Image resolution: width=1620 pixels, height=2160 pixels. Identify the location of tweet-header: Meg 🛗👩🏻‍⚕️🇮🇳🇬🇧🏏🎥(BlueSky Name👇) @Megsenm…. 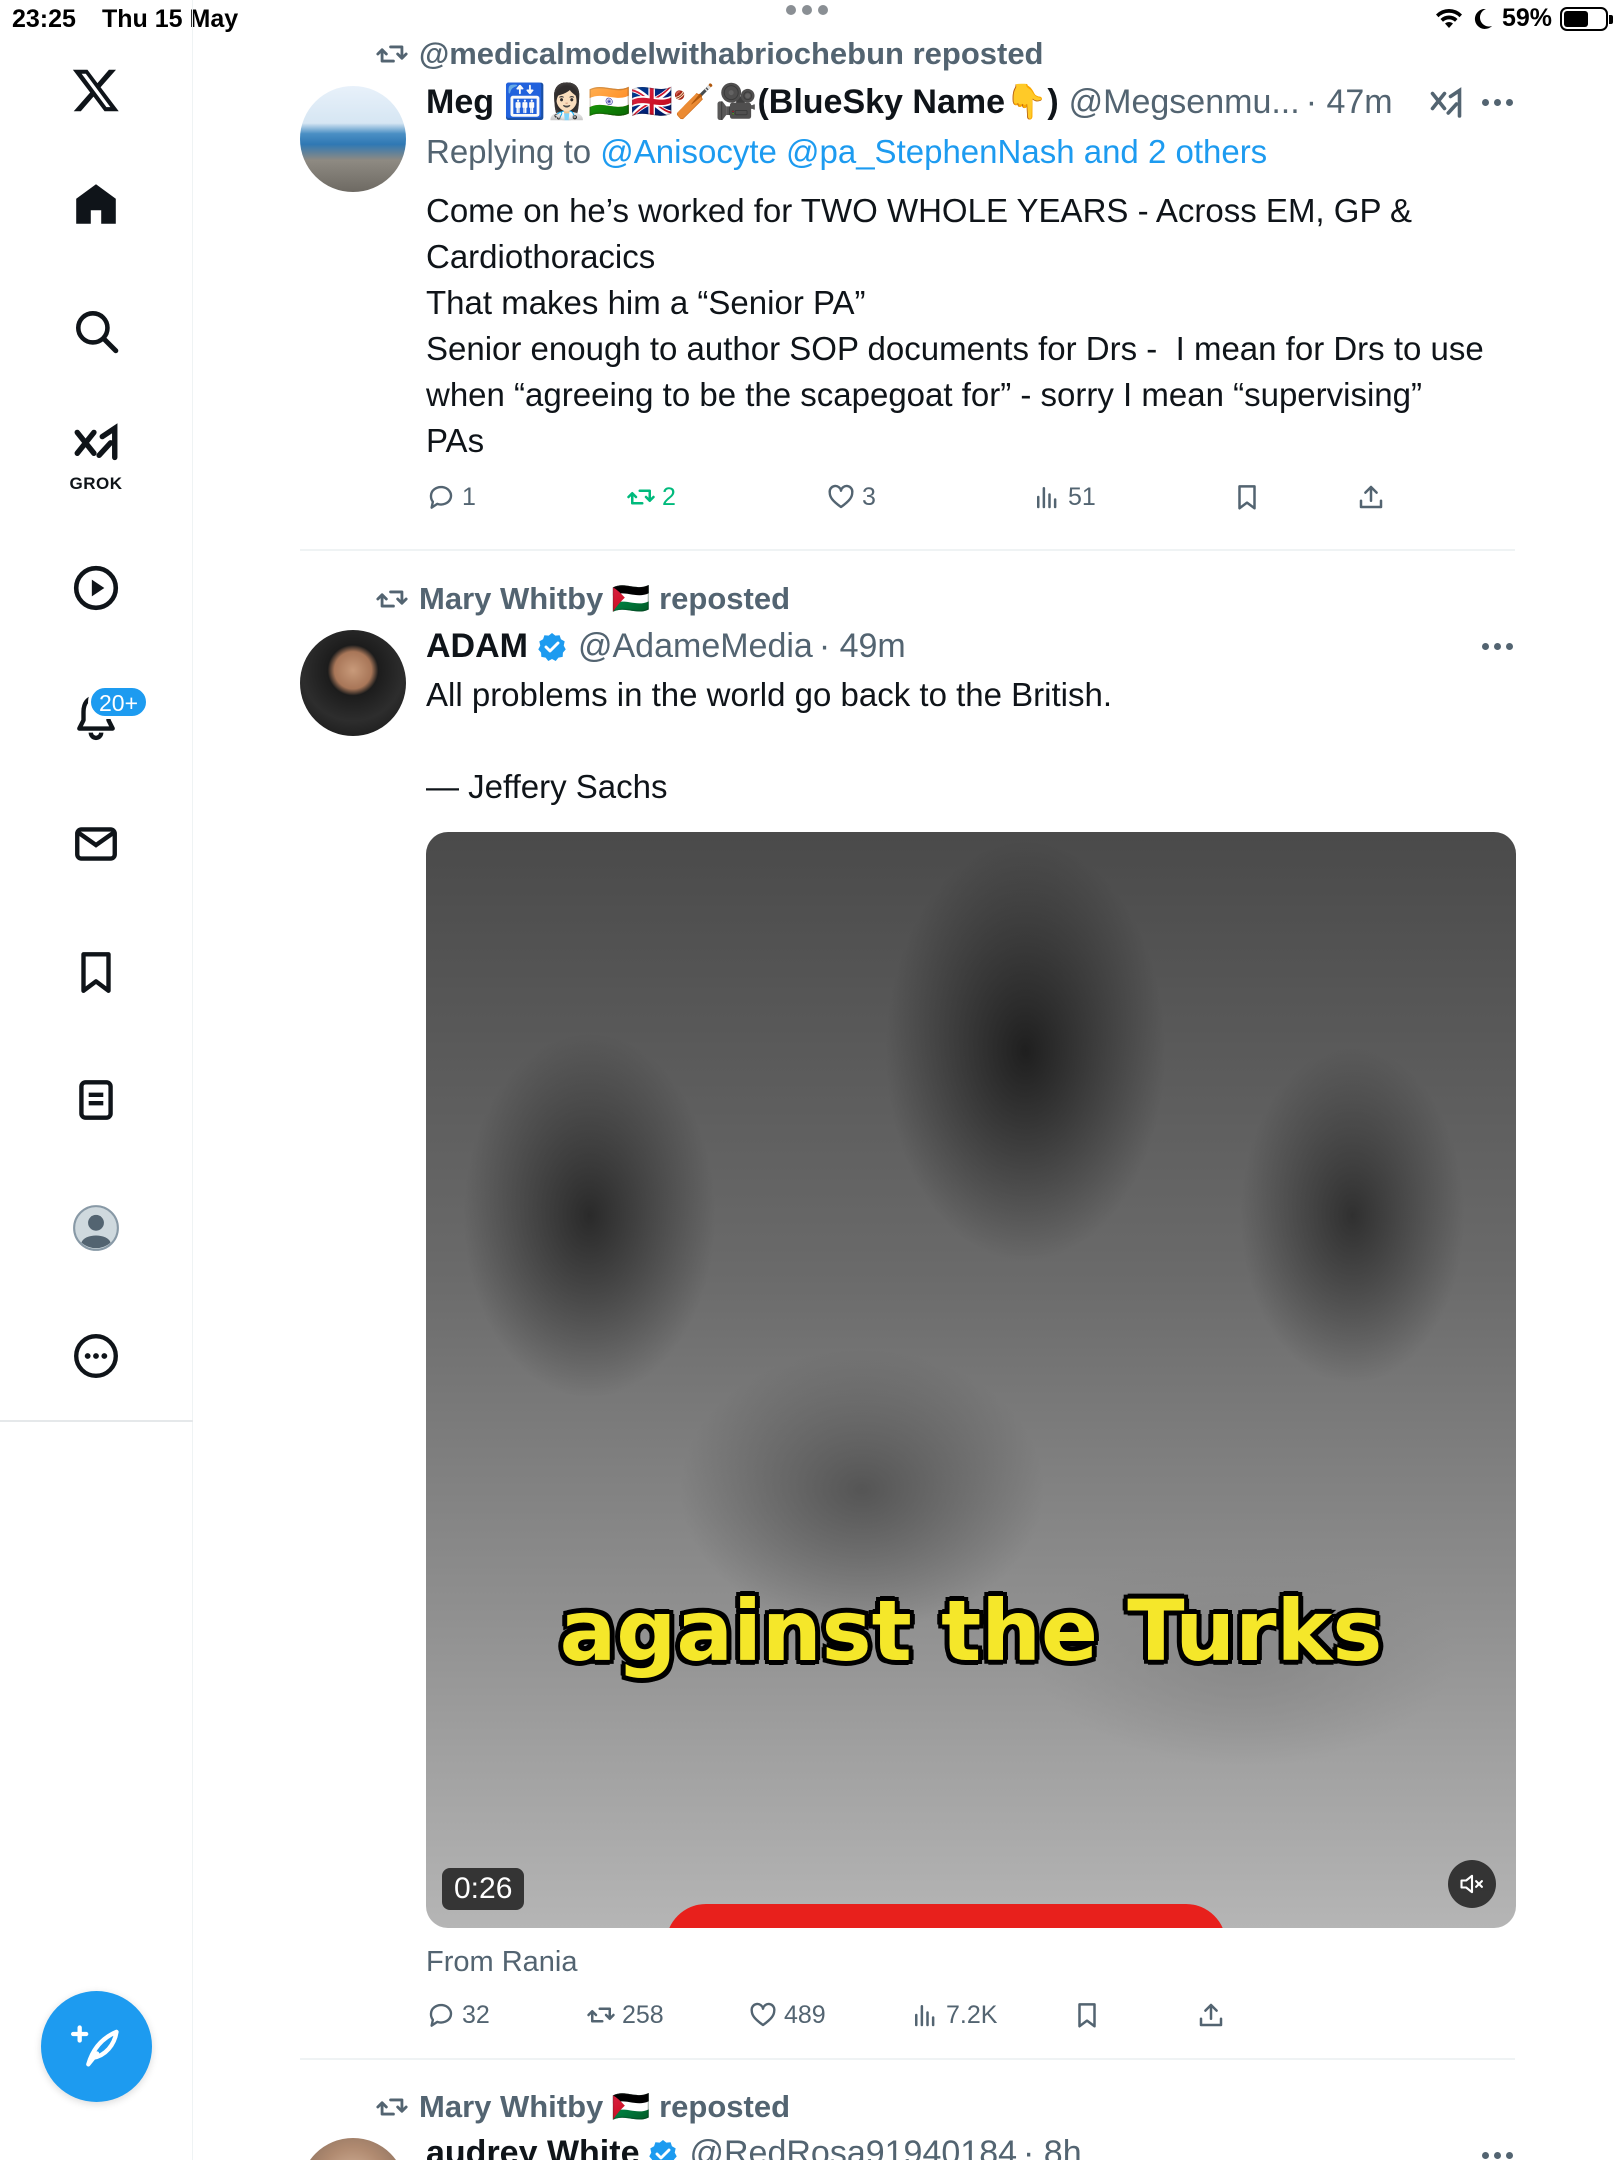
(909, 102).